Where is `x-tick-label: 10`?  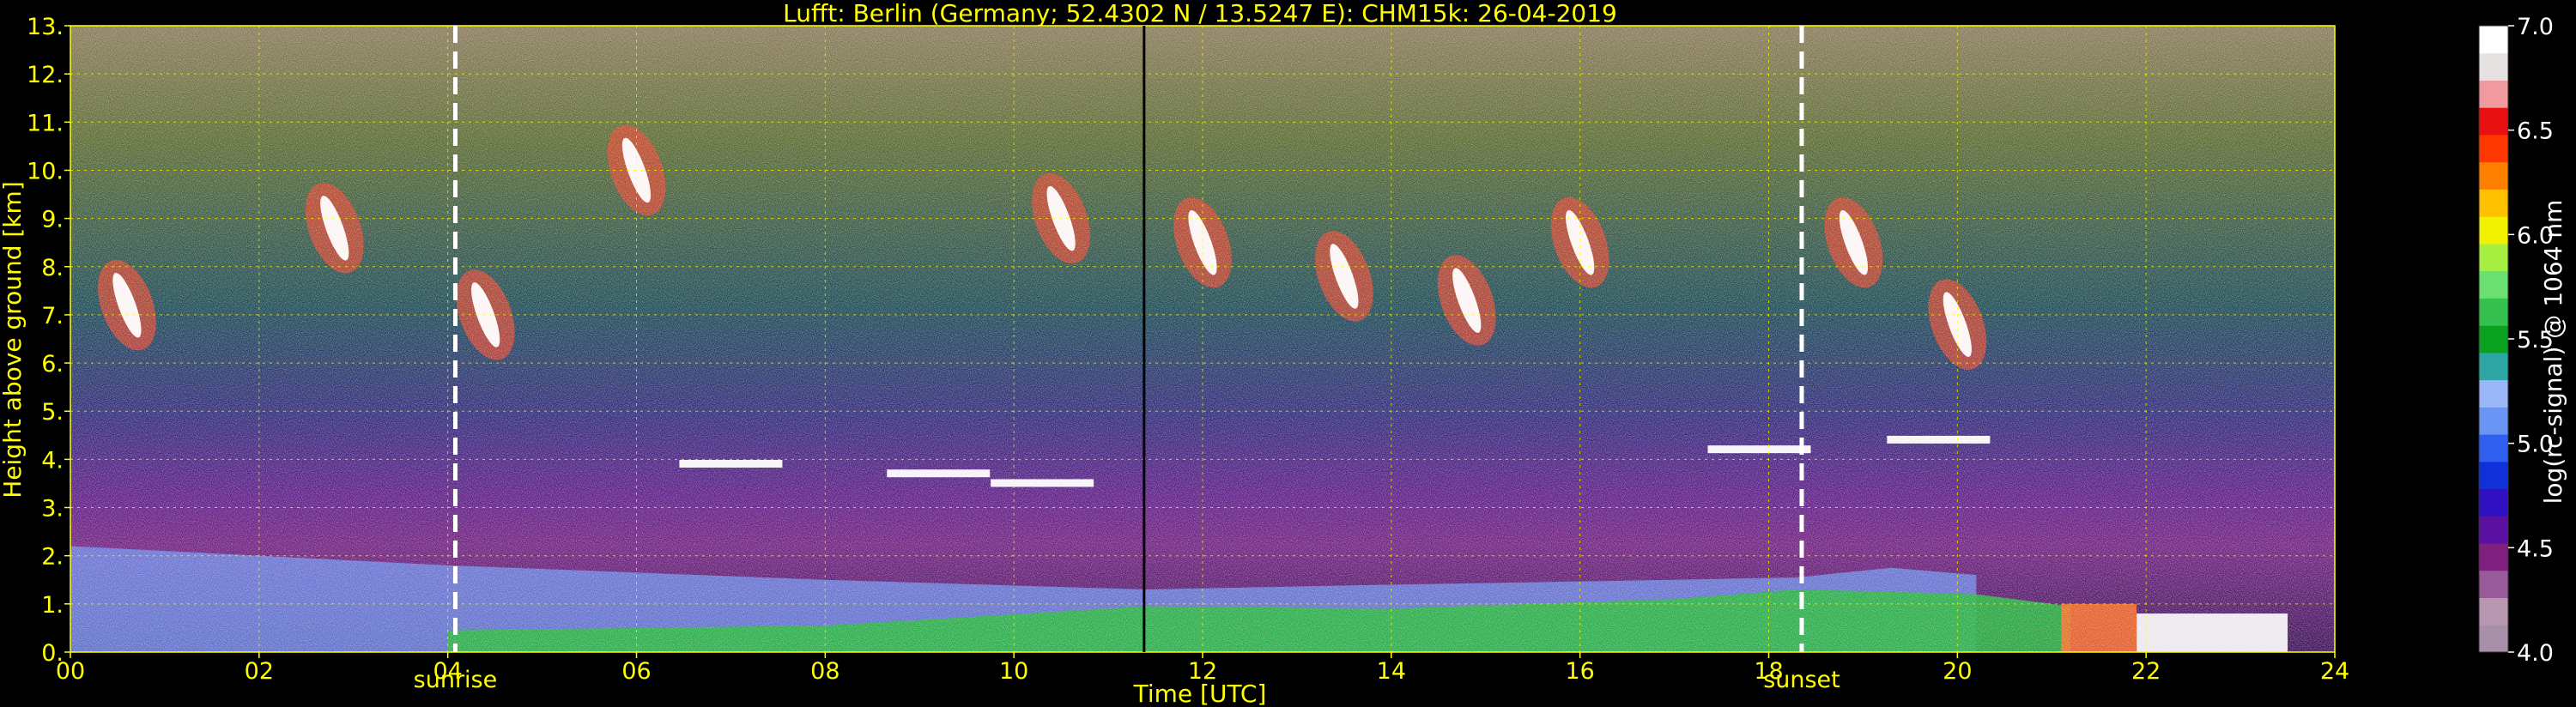 x-tick-label: 10 is located at coordinates (1013, 671).